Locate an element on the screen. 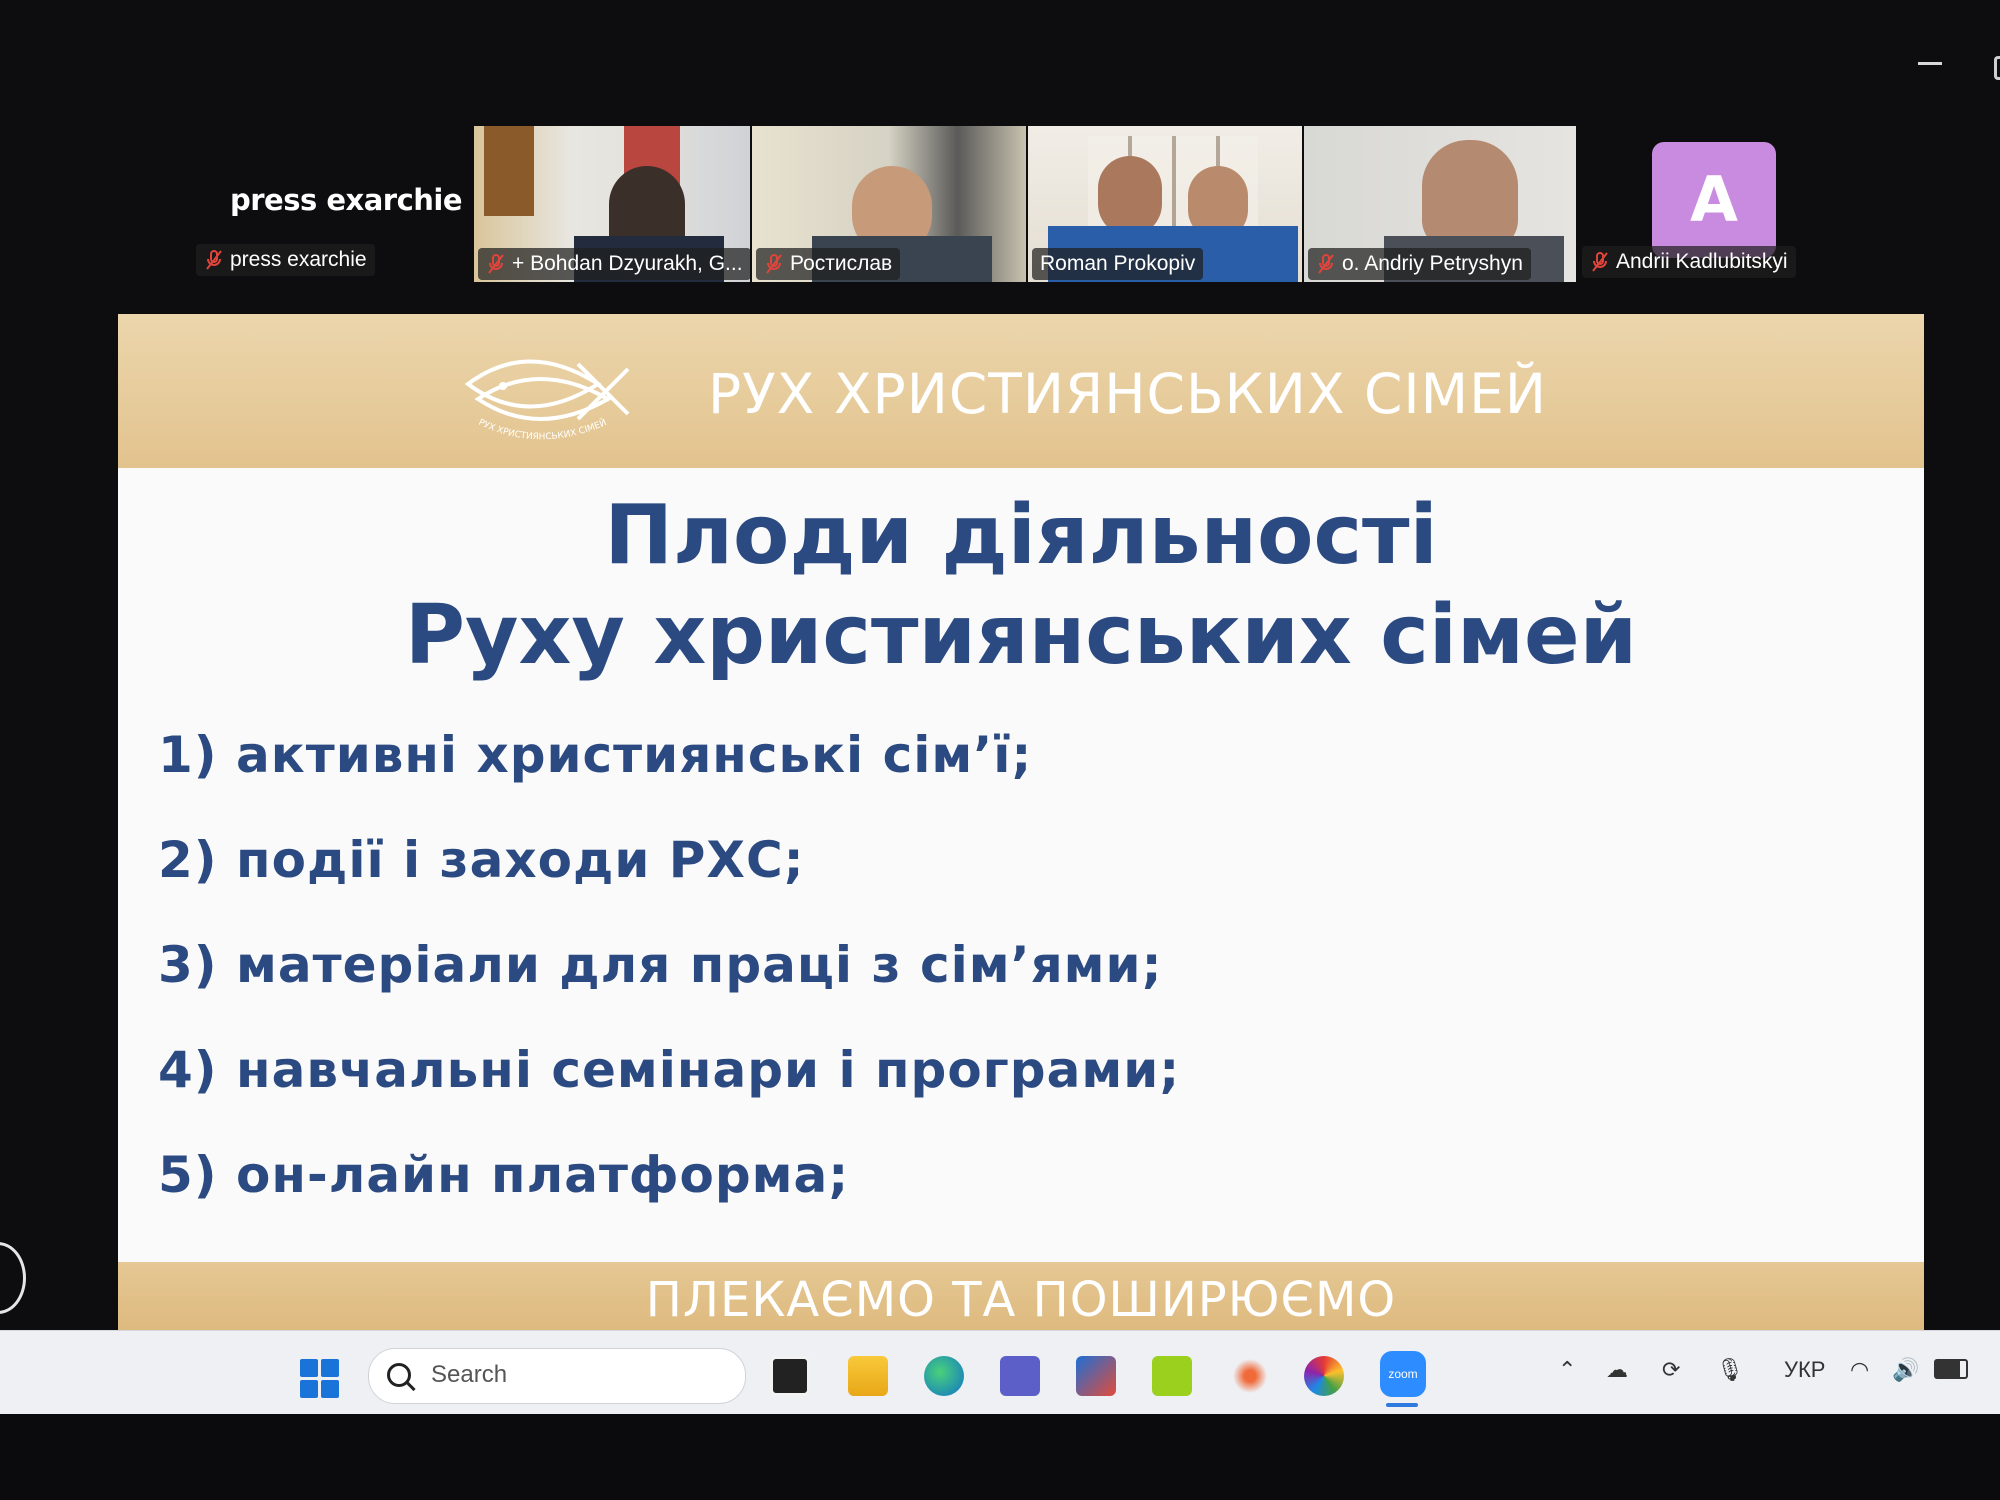 Image resolution: width=2000 pixels, height=1500 pixels. participant-name-tag: Roman Prokopiv is located at coordinates (1118, 264).